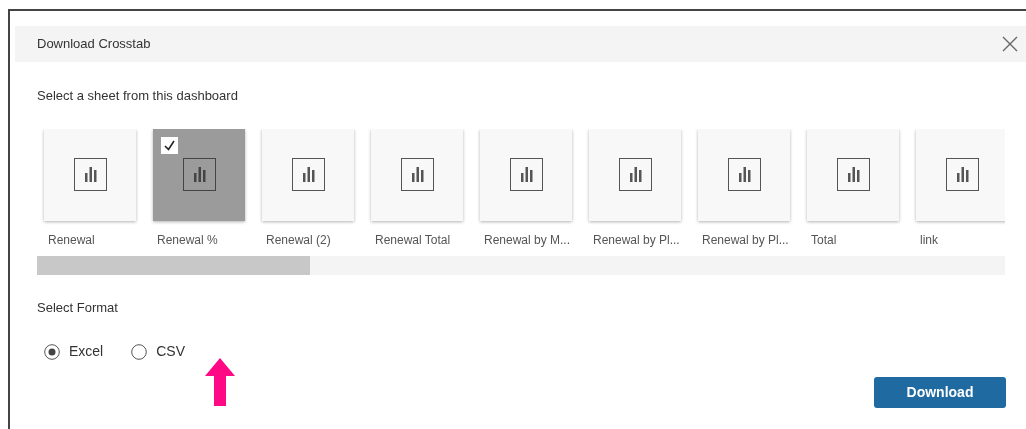 This screenshot has height=429, width=1026. Describe the element at coordinates (940, 392) in the screenshot. I see `download-button: Download` at that location.